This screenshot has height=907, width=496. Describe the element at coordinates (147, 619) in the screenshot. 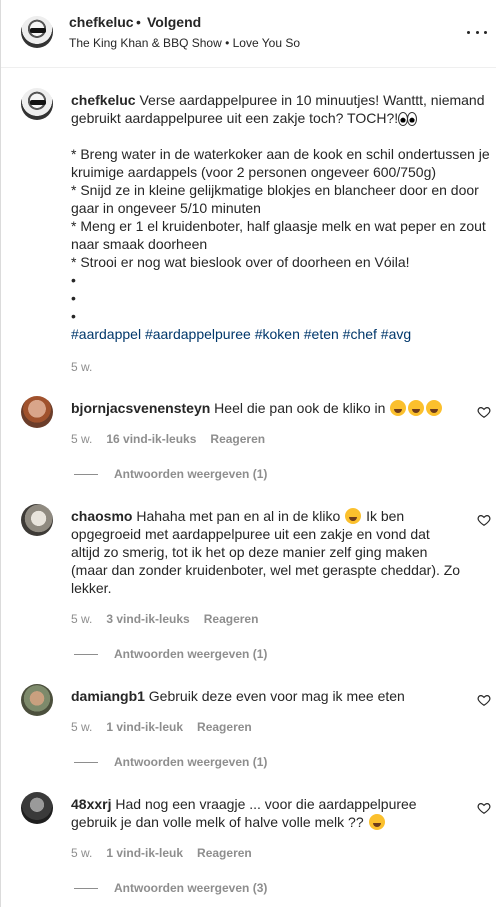

I see `comment-likes: 3 vind-ik-leuks` at that location.